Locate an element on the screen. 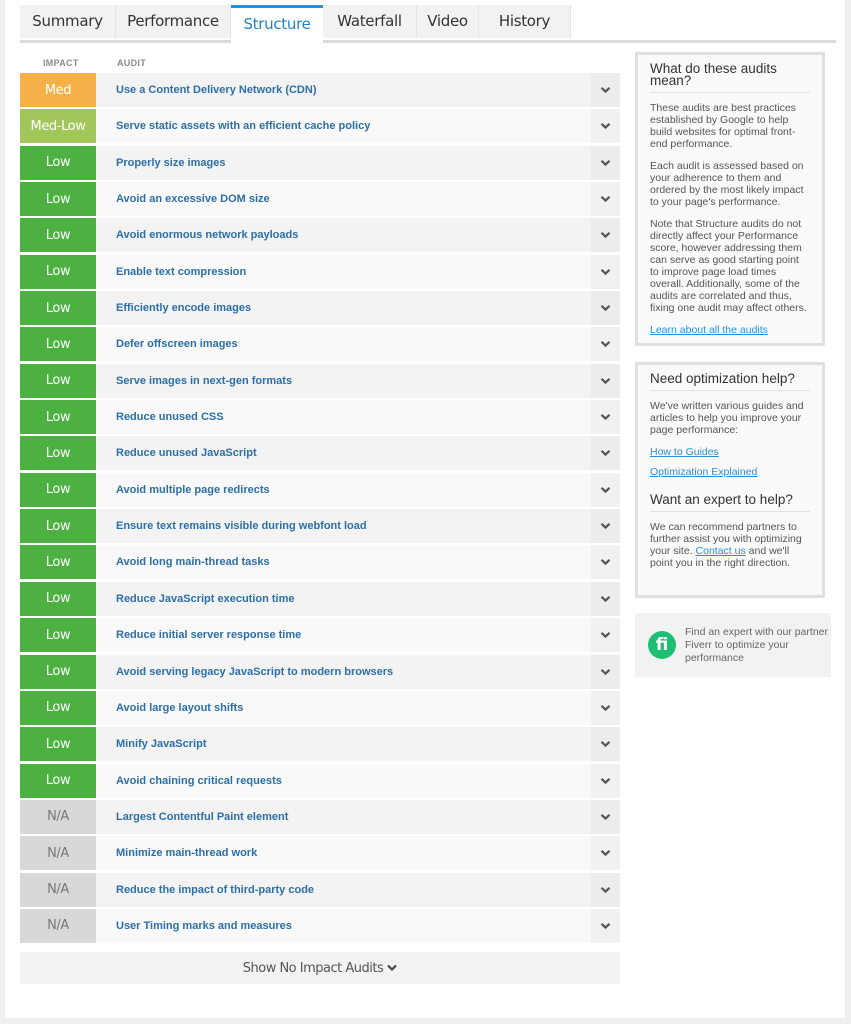 This screenshot has height=1024, width=851. audit-title: Avoid an excessive DOM size is located at coordinates (343, 199).